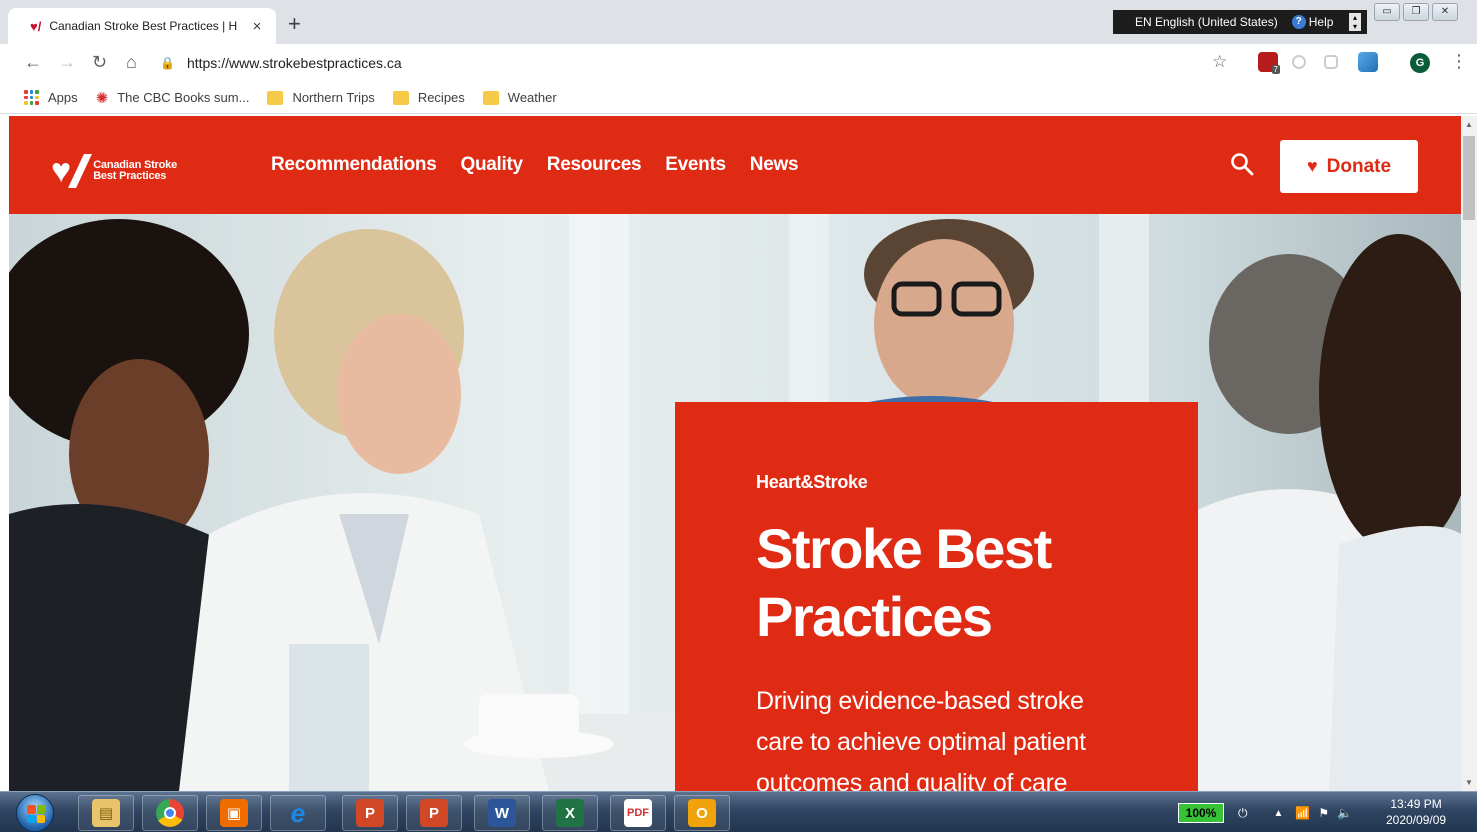 Image resolution: width=1477 pixels, height=832 pixels. Describe the element at coordinates (1459, 61) in the screenshot. I see `menu-kebab-icon: ⋮` at that location.